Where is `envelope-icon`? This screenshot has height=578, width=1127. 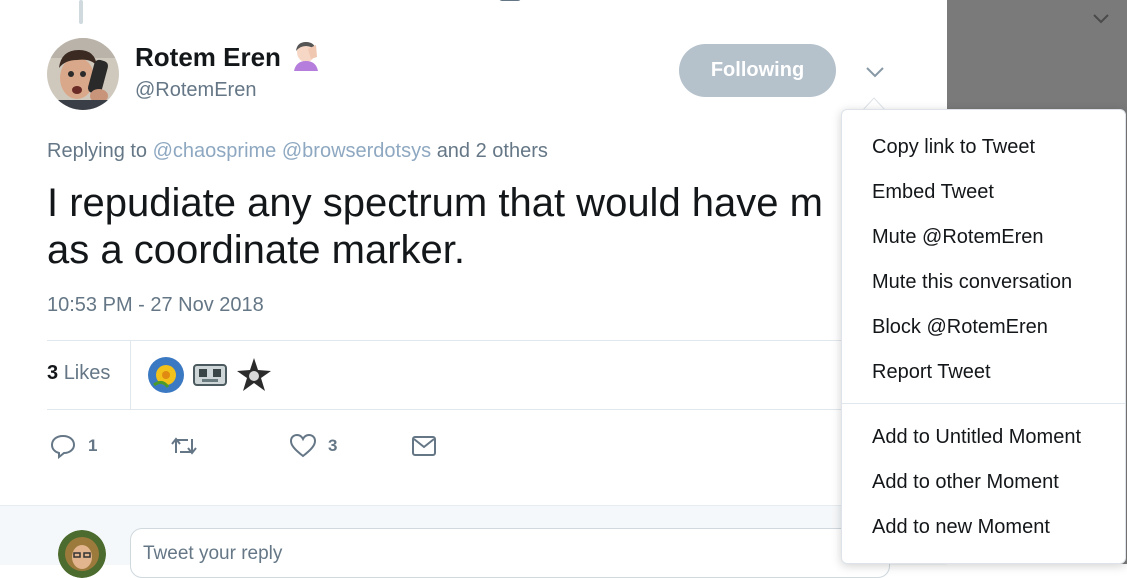 envelope-icon is located at coordinates (424, 446).